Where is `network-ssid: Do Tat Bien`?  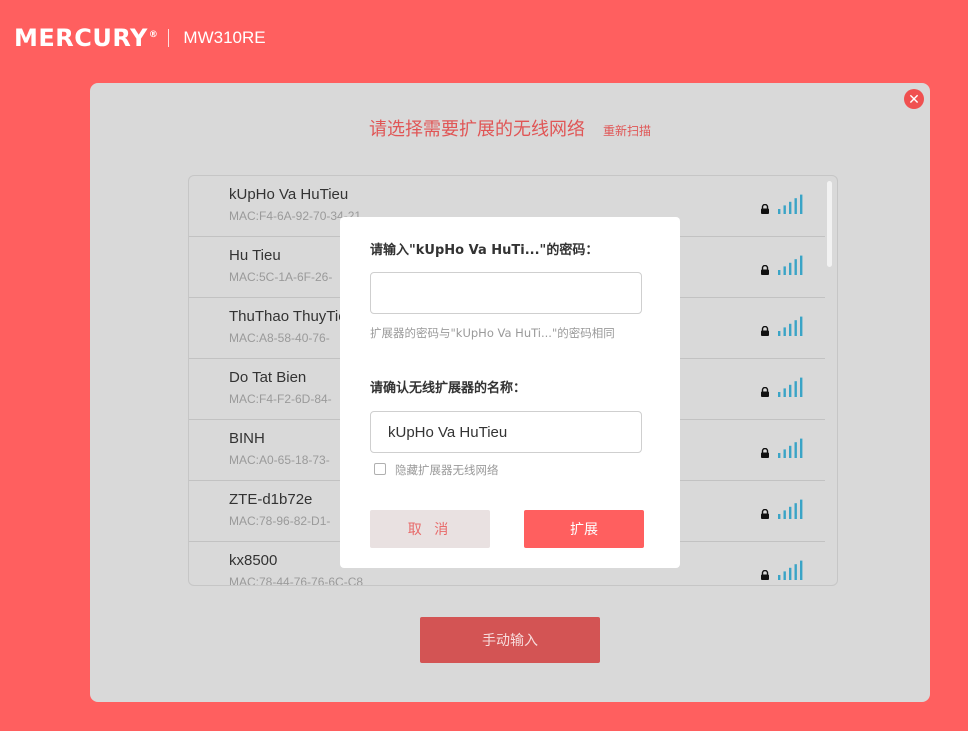
network-ssid: Do Tat Bien is located at coordinates (268, 377).